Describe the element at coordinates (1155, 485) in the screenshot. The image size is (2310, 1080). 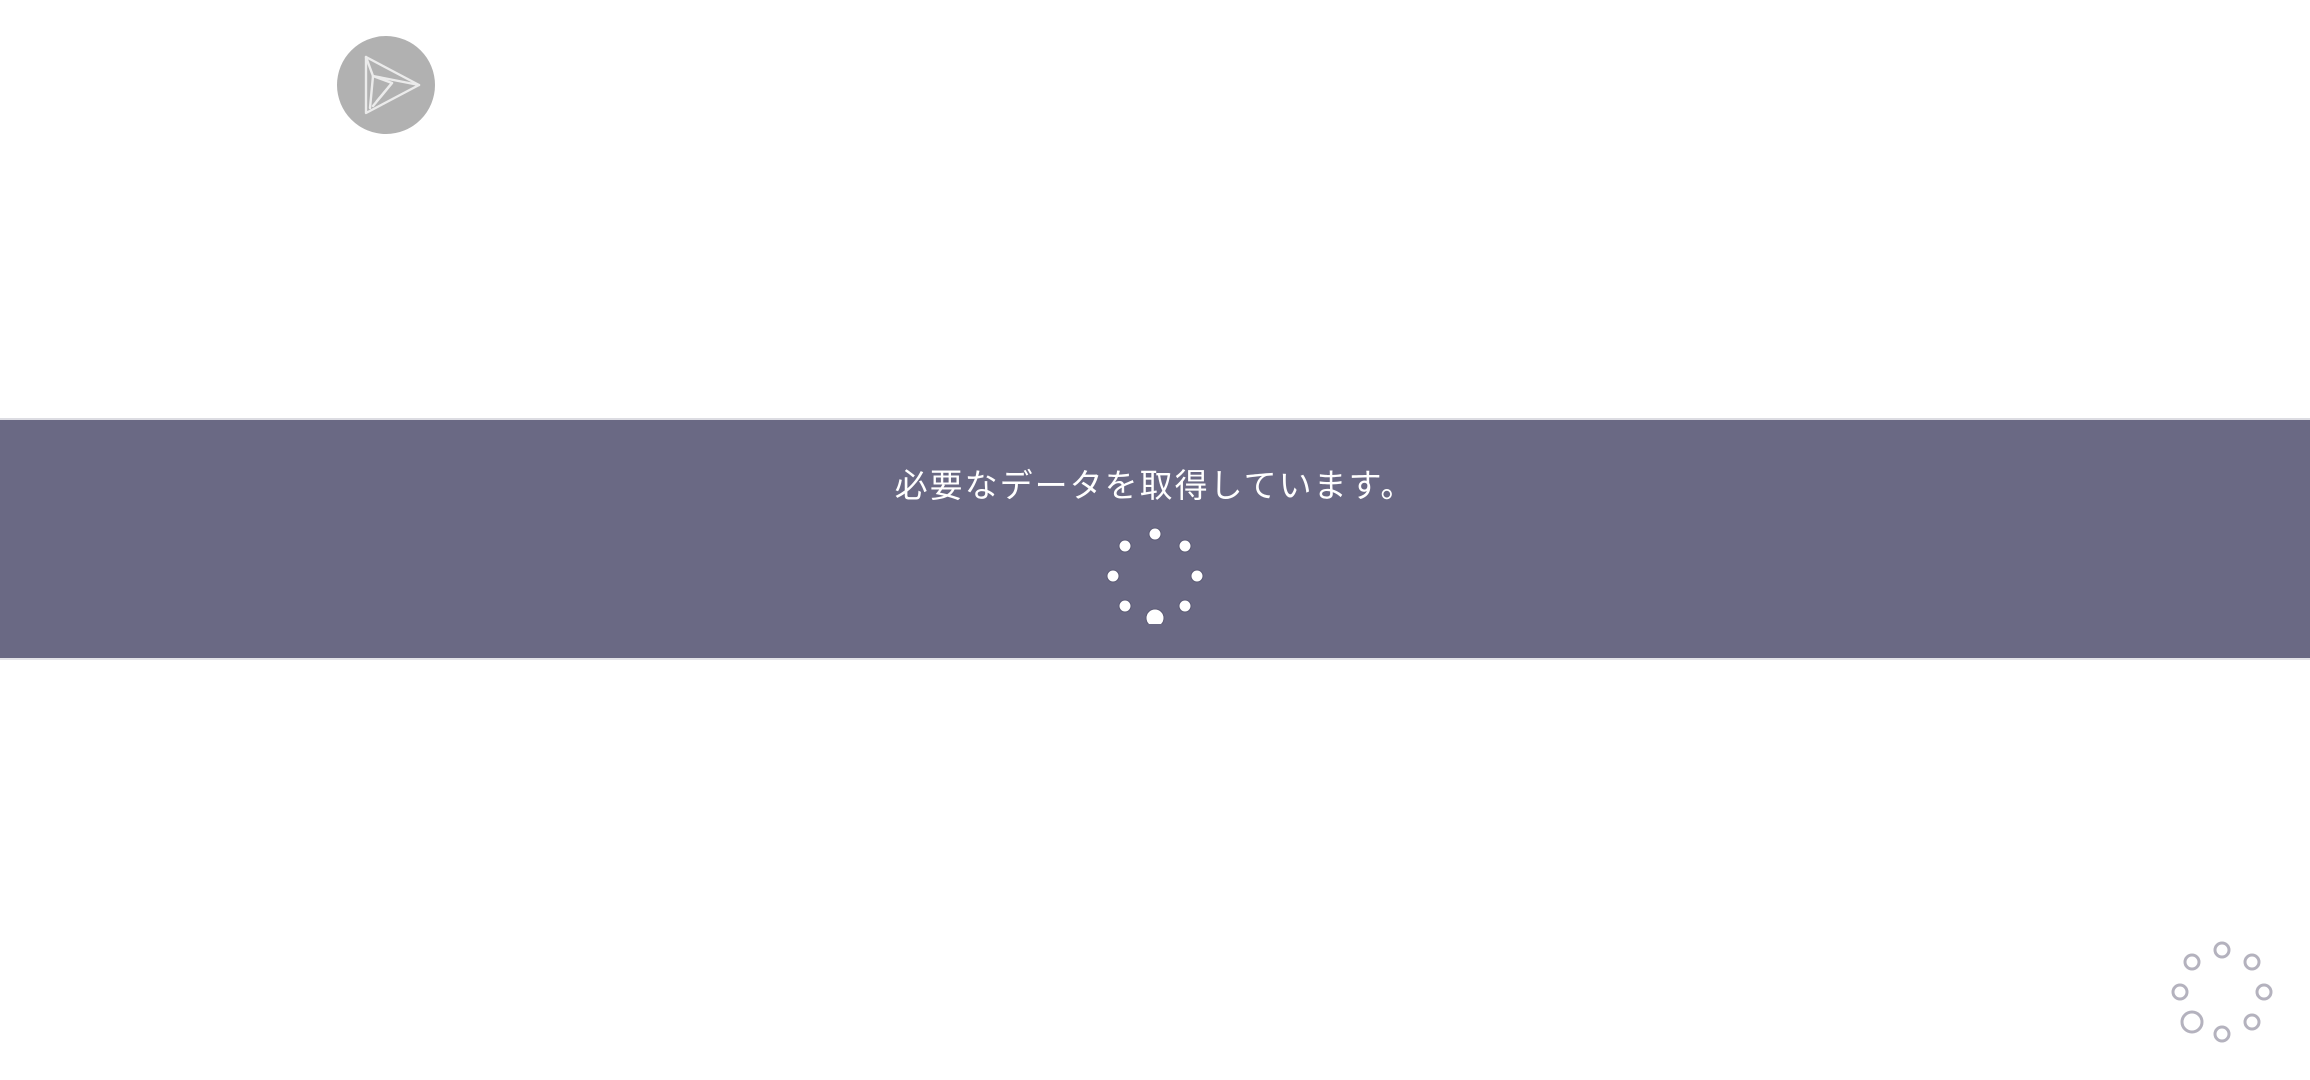
I see `loading-message: 必要なデータを取得しています。` at that location.